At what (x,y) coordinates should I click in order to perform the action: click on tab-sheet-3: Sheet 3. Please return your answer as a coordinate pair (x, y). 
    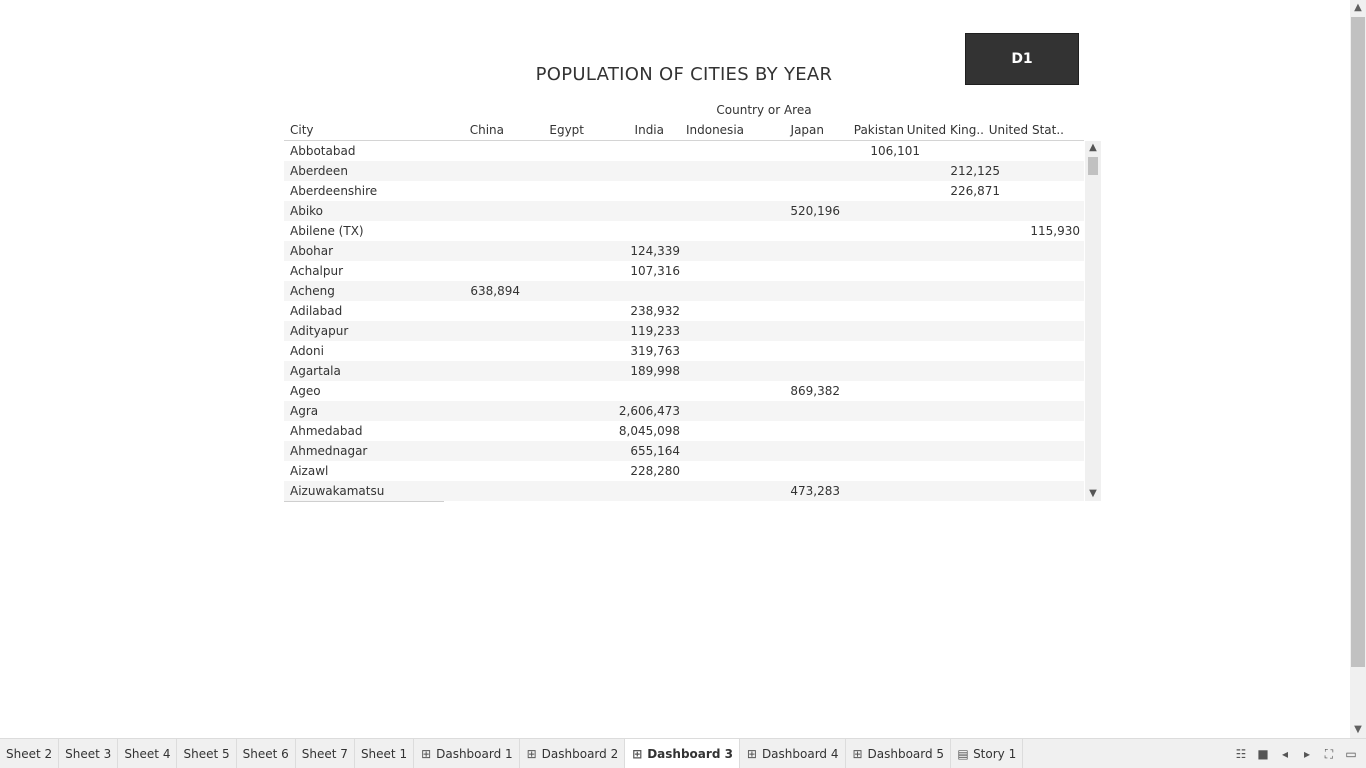
    Looking at the image, I should click on (89, 753).